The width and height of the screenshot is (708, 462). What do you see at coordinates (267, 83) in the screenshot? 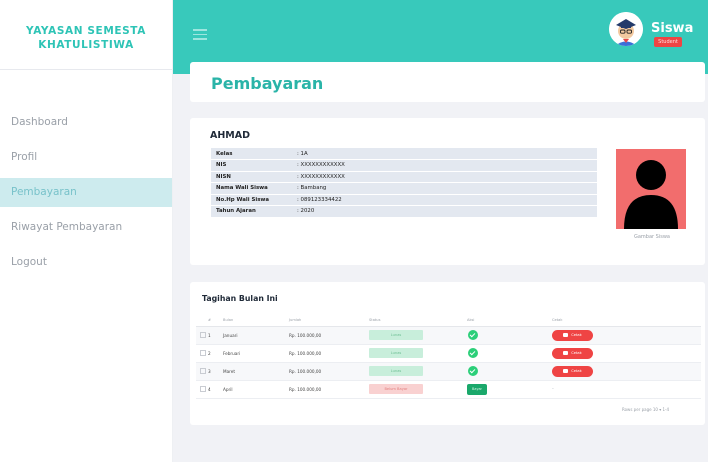
I see `page-title: Pembayaran` at bounding box center [267, 83].